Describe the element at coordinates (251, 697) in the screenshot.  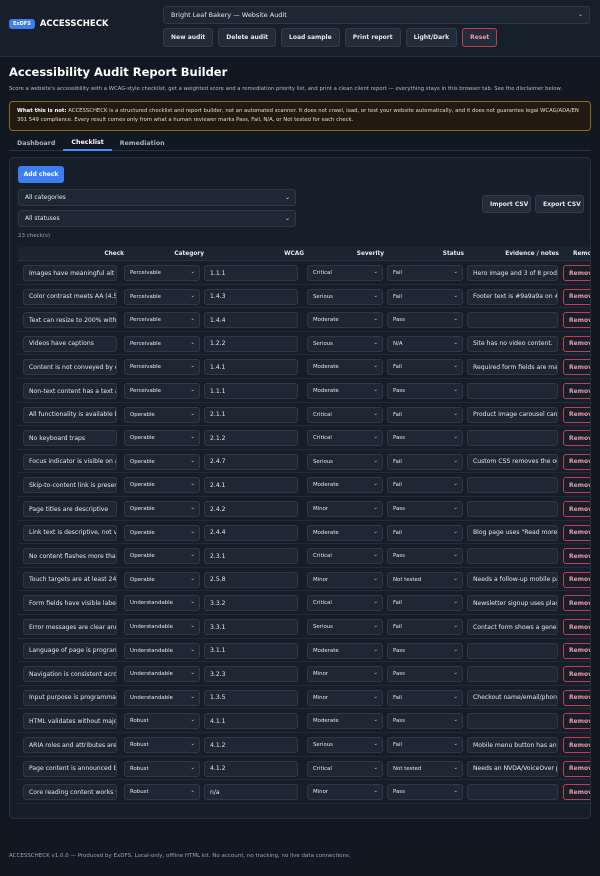
I see `wcag-input: 1.3.5` at that location.